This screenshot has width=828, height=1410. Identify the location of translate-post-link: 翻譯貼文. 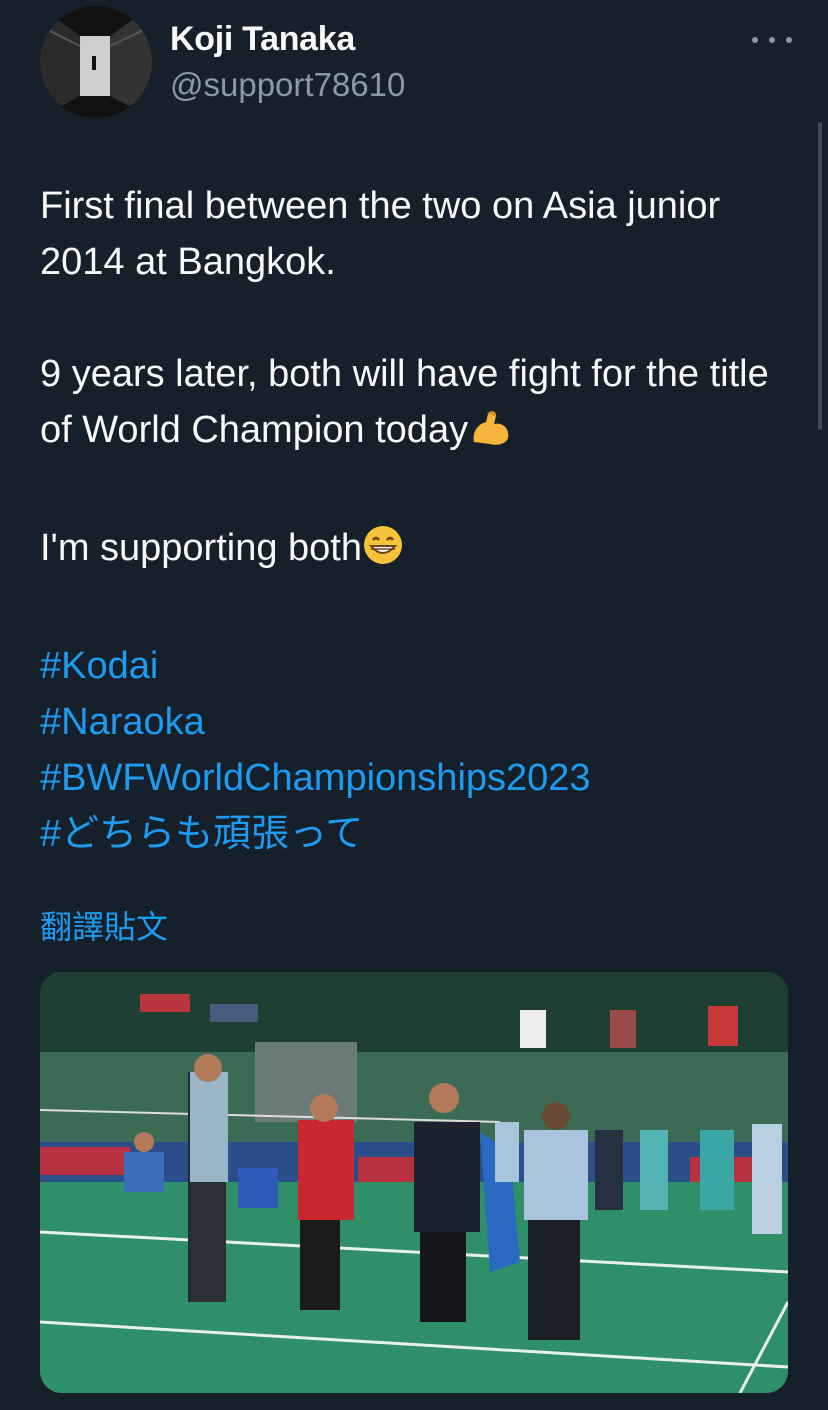
(104, 925).